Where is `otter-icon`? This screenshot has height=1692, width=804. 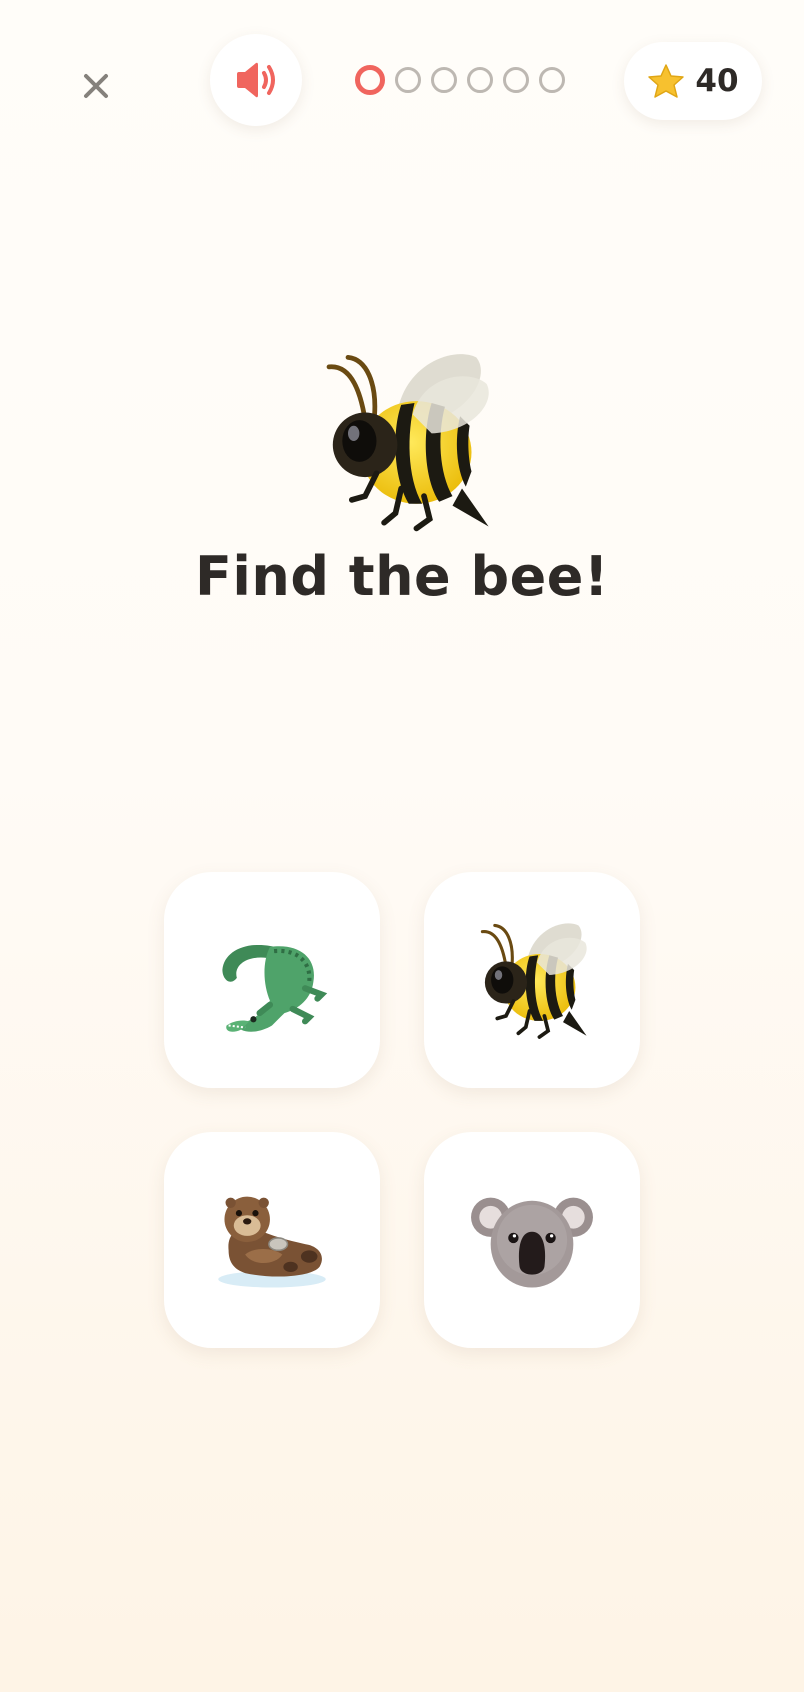
otter-icon is located at coordinates (272, 1242).